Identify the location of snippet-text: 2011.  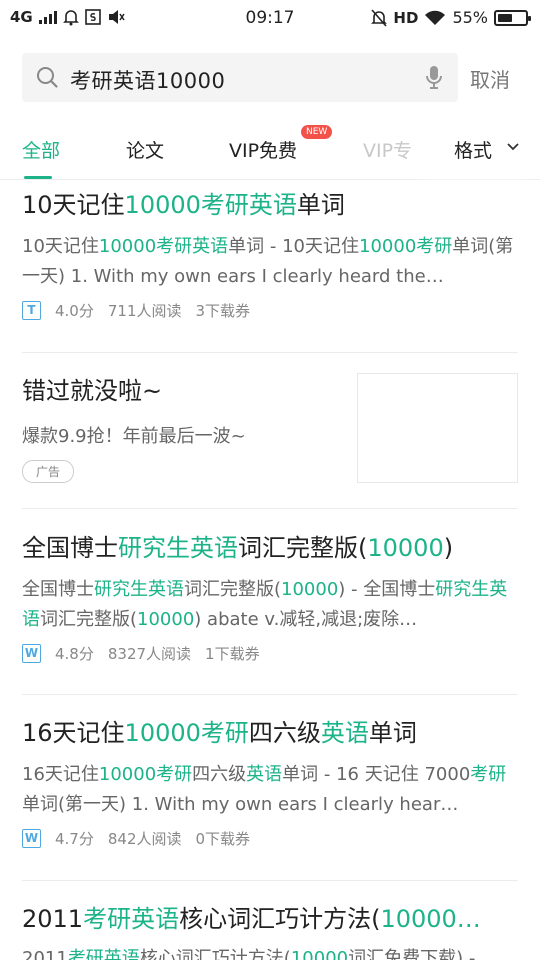
(45, 954).